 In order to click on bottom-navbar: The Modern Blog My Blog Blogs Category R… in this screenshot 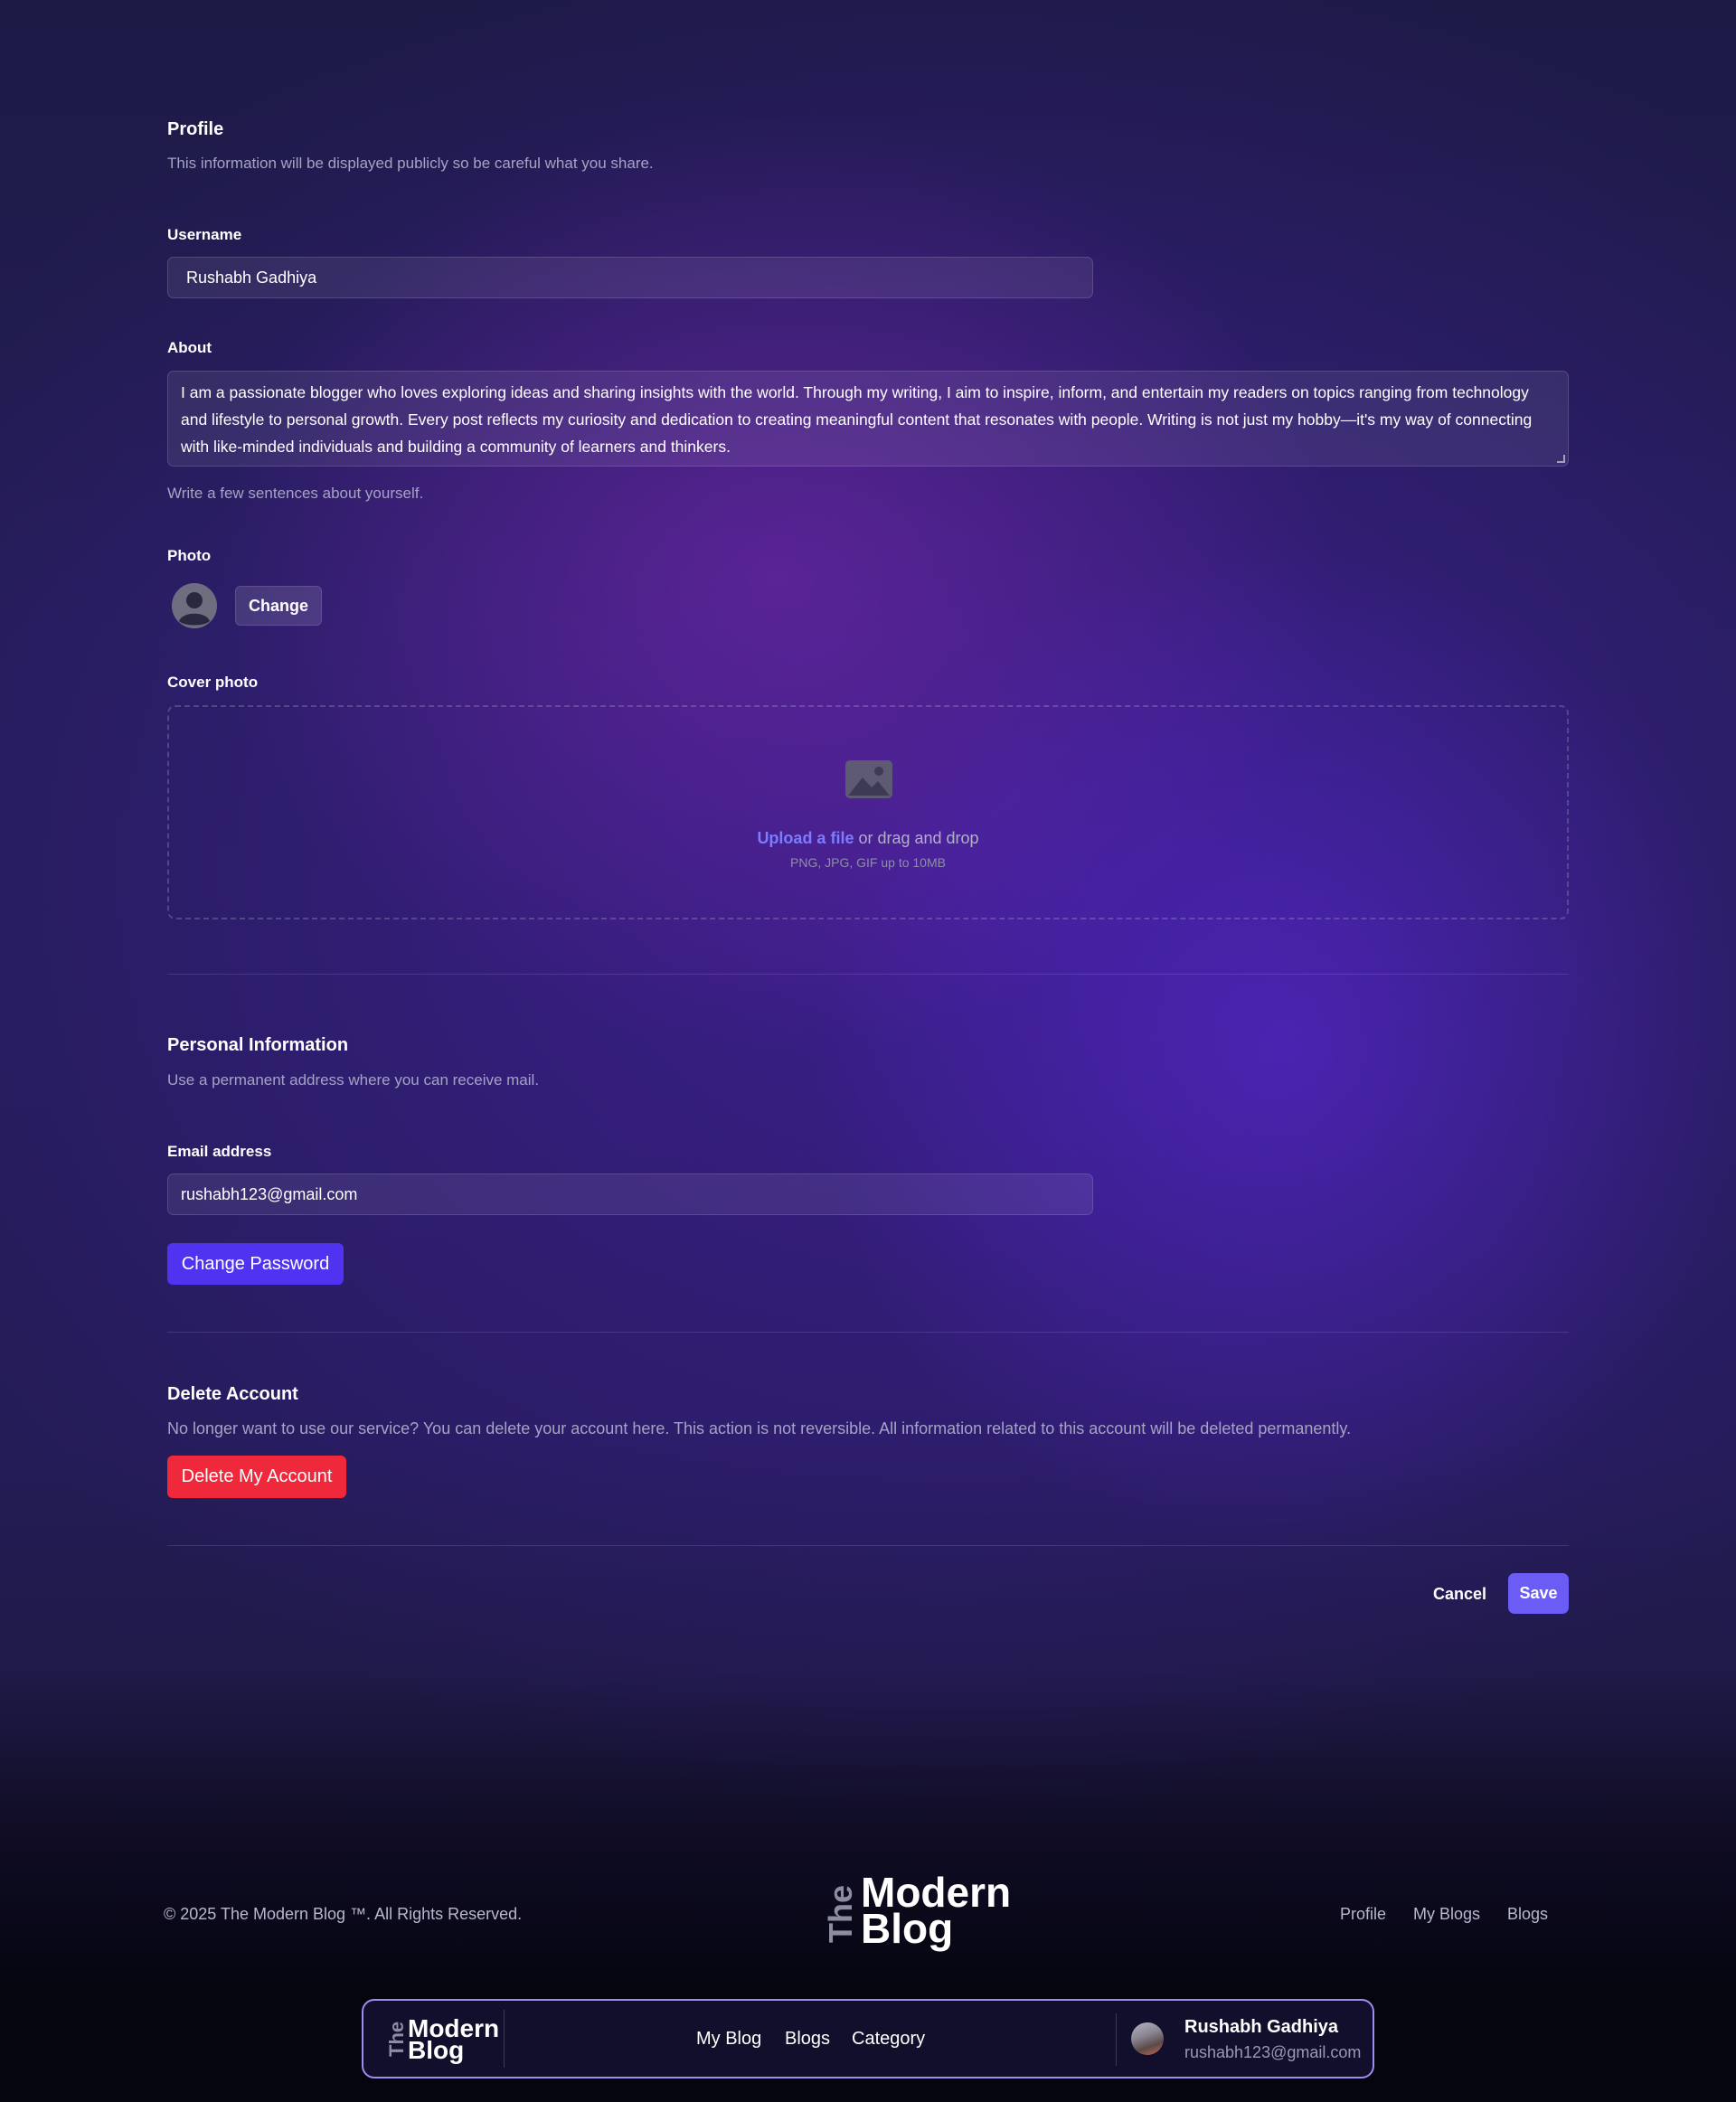, I will do `click(868, 2038)`.